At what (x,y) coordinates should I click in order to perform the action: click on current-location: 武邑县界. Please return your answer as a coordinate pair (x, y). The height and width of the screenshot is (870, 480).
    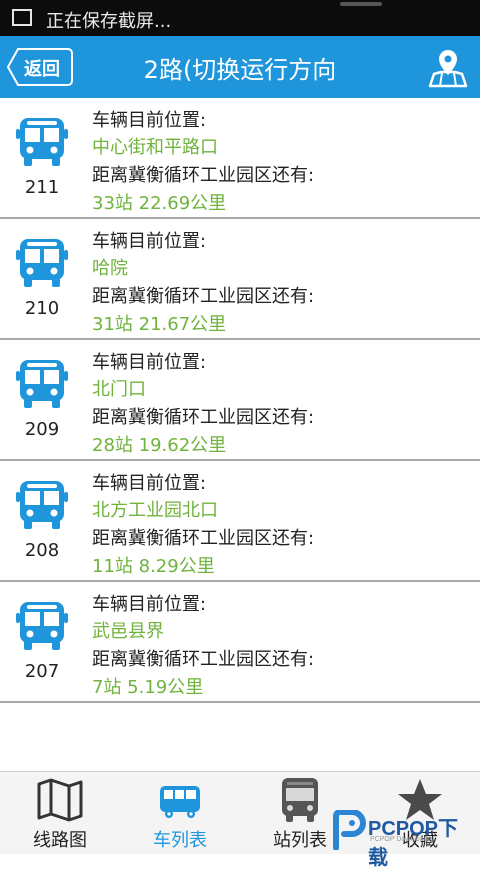
    Looking at the image, I should click on (128, 631).